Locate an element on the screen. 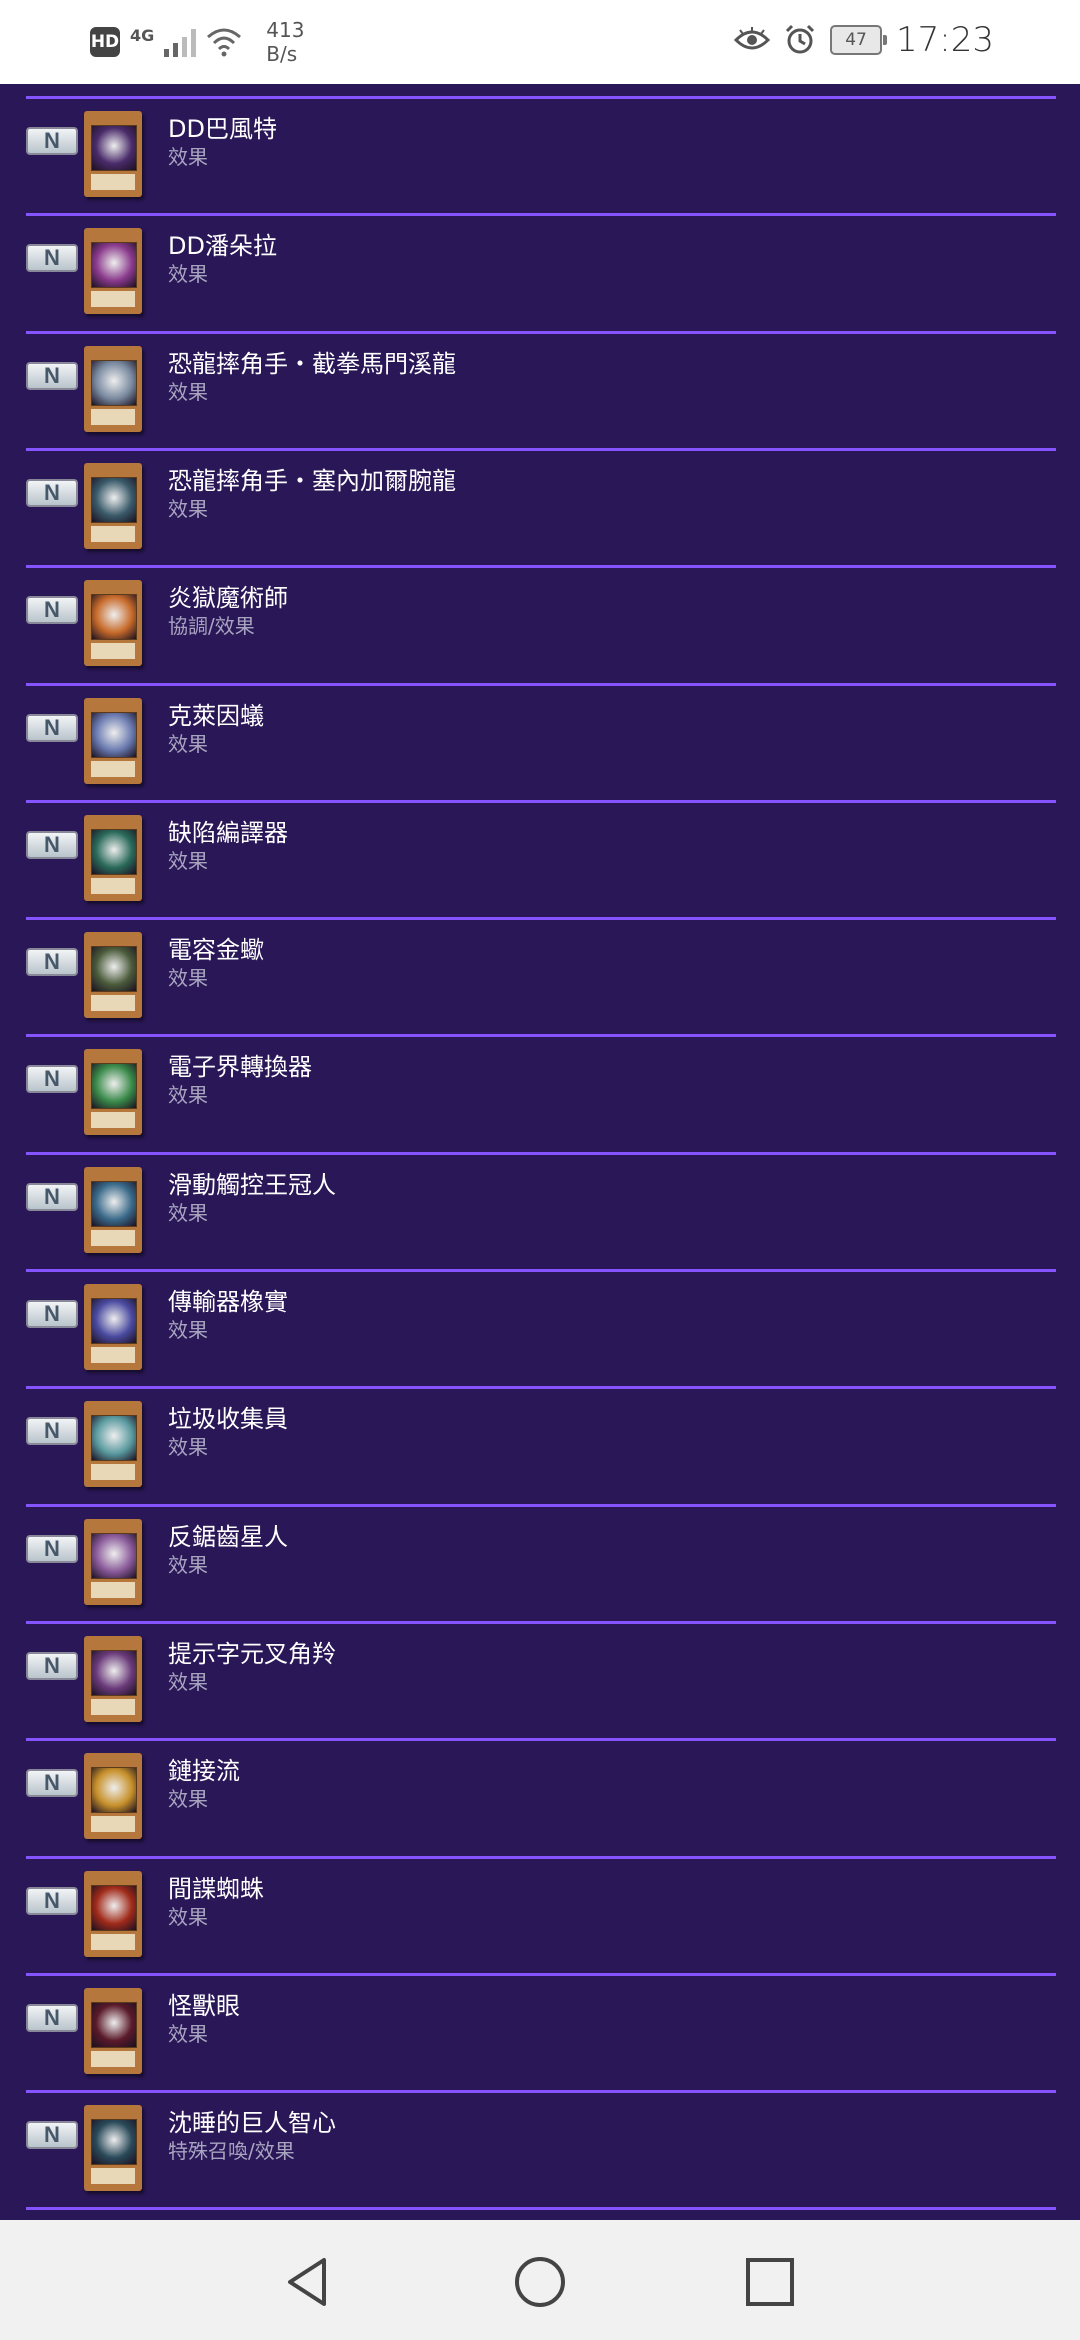 Image resolution: width=1080 pixels, height=2340 pixels. list-item: N DD巴風特 效果 is located at coordinates (541, 155).